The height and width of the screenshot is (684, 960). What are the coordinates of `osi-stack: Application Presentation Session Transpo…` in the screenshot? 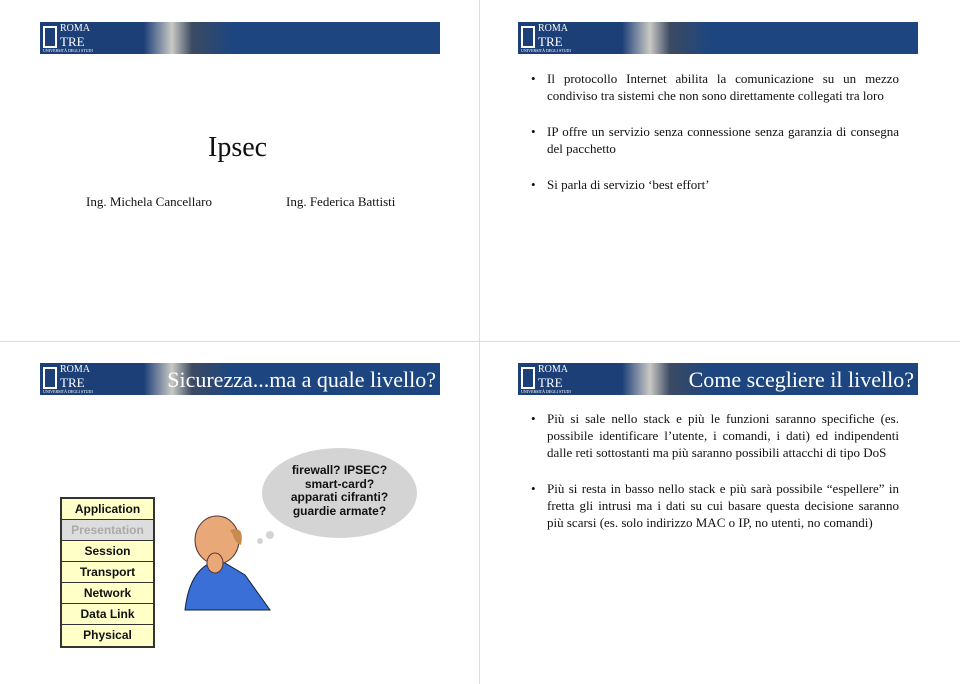 It's located at (107, 572).